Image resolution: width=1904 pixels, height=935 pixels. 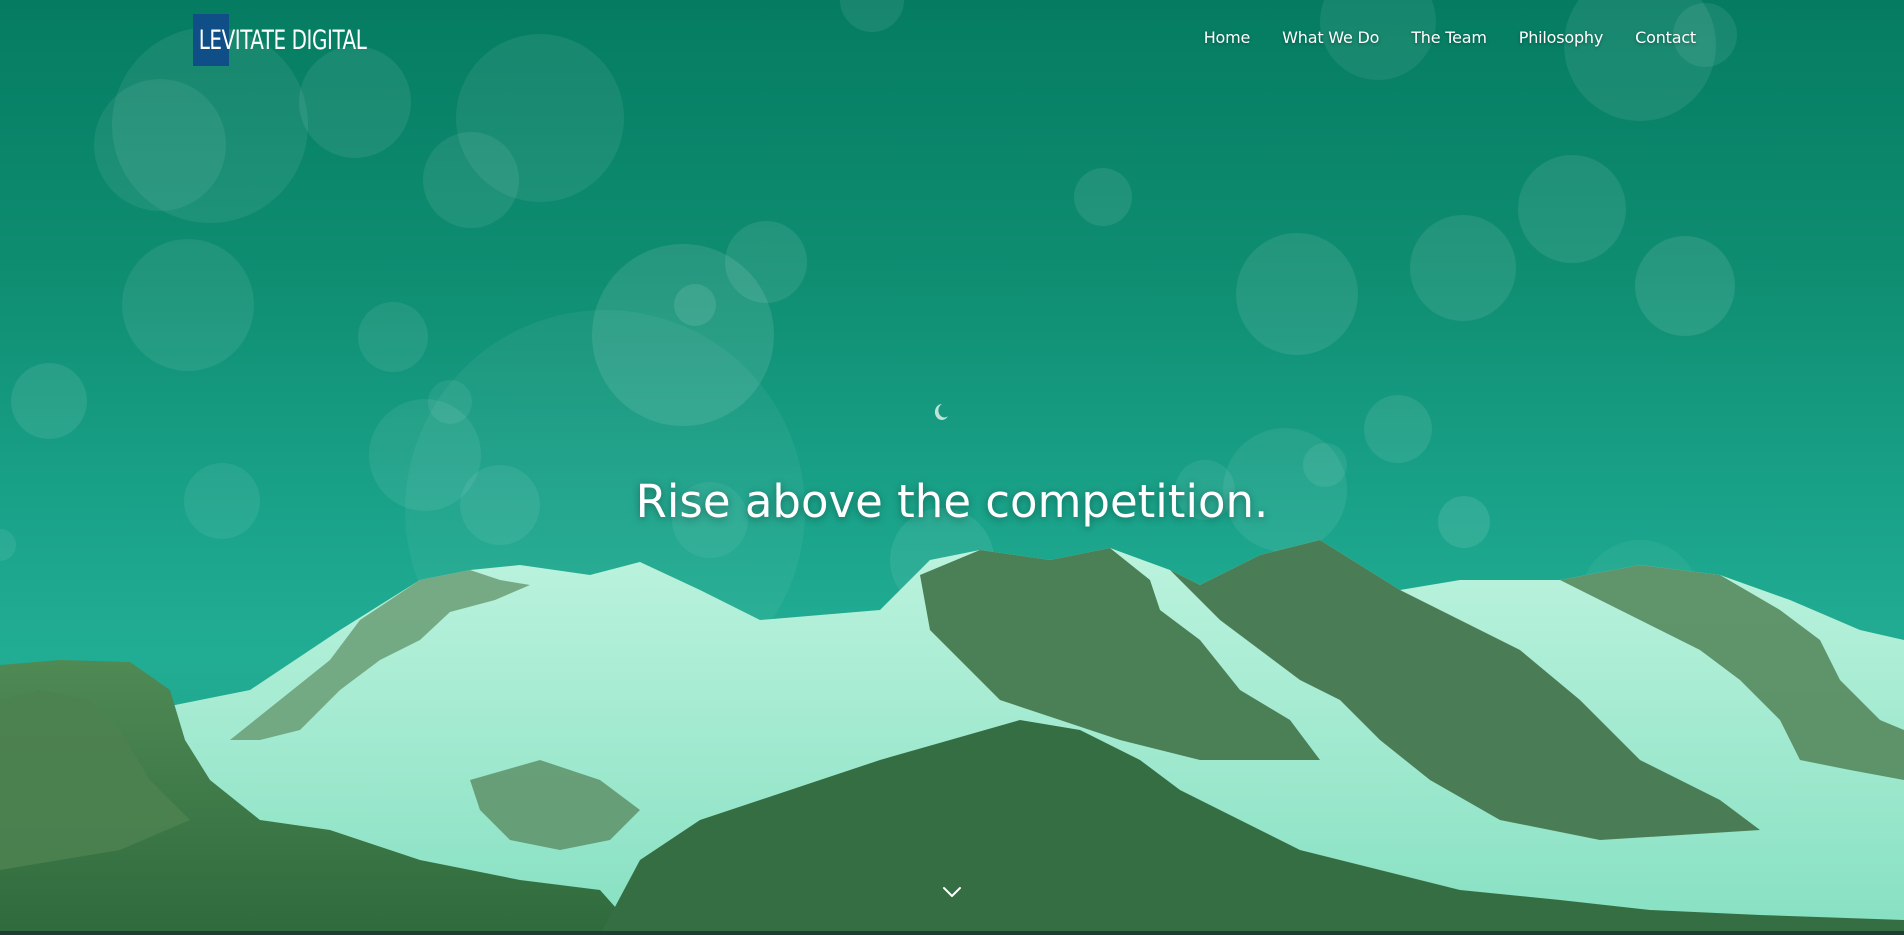 What do you see at coordinates (1561, 37) in the screenshot?
I see `nav-item-philosophy: Philosophy` at bounding box center [1561, 37].